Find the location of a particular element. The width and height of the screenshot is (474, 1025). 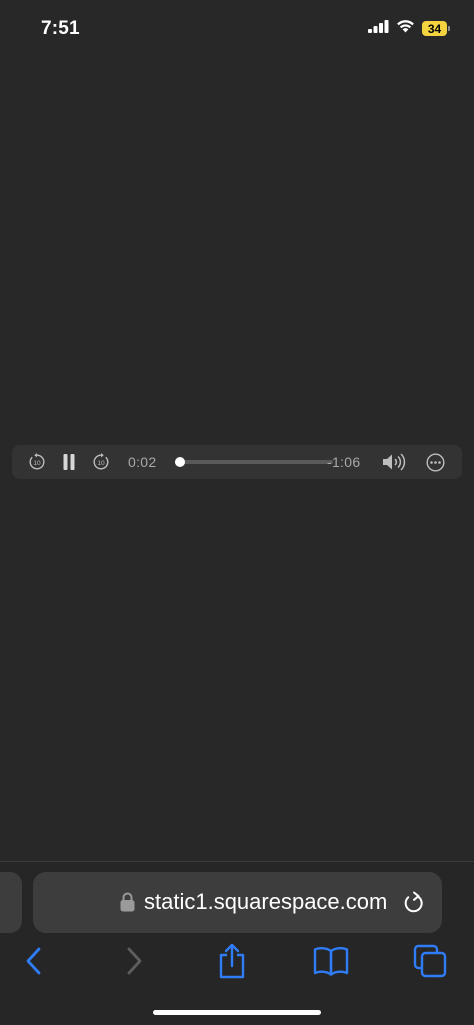

share-icon is located at coordinates (232, 963).